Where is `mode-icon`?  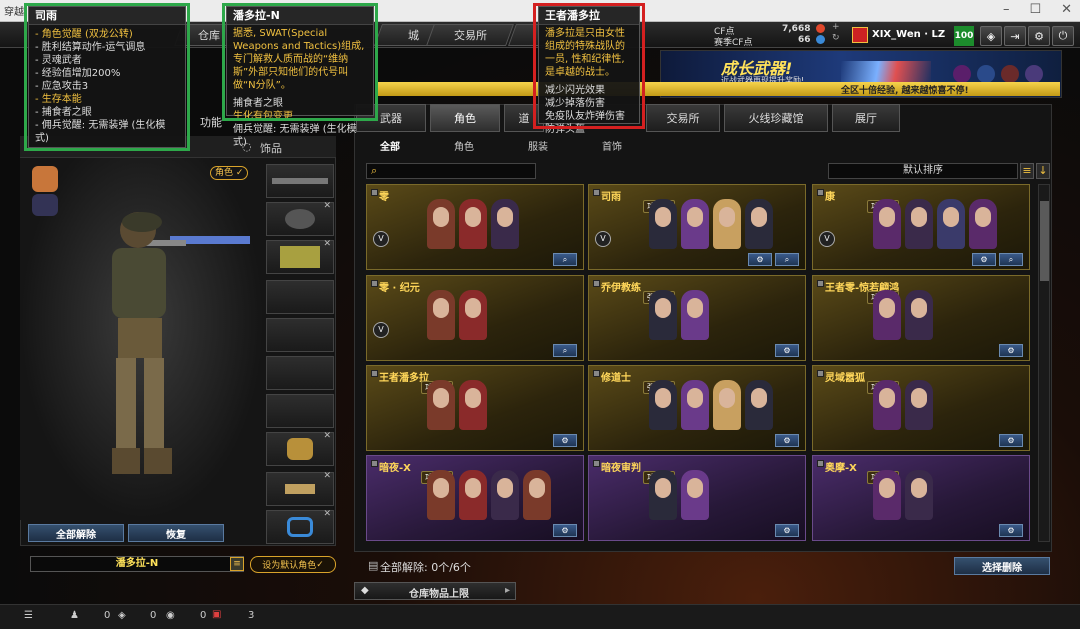 mode-icon is located at coordinates (45, 205).